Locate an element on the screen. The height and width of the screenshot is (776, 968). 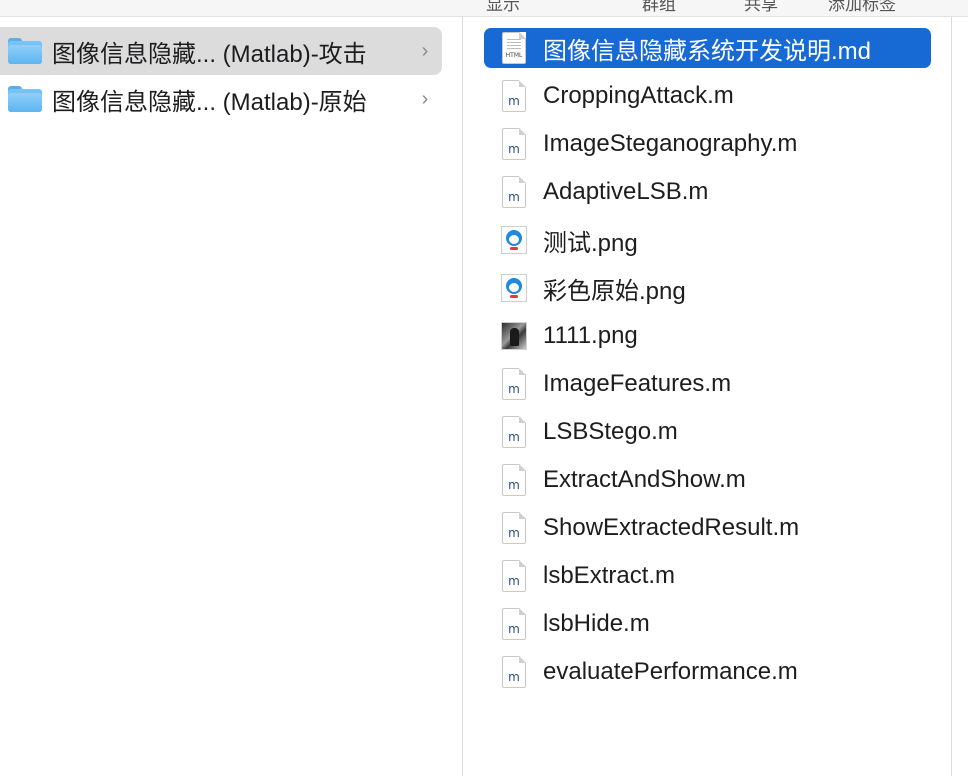
file-row: m ShowExtractedResult.m is located at coordinates (707, 528).